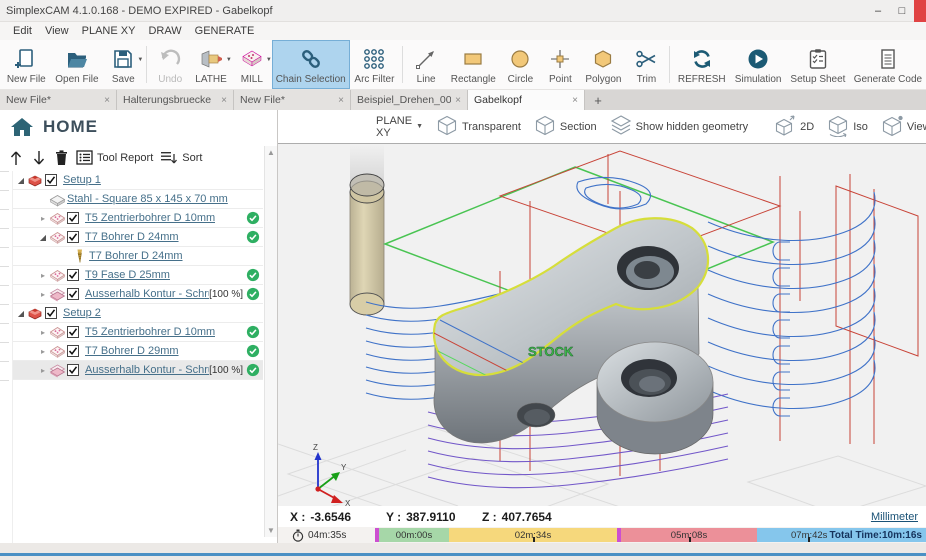 Image resolution: width=926 pixels, height=560 pixels. I want to click on delete-icon, so click(61, 157).